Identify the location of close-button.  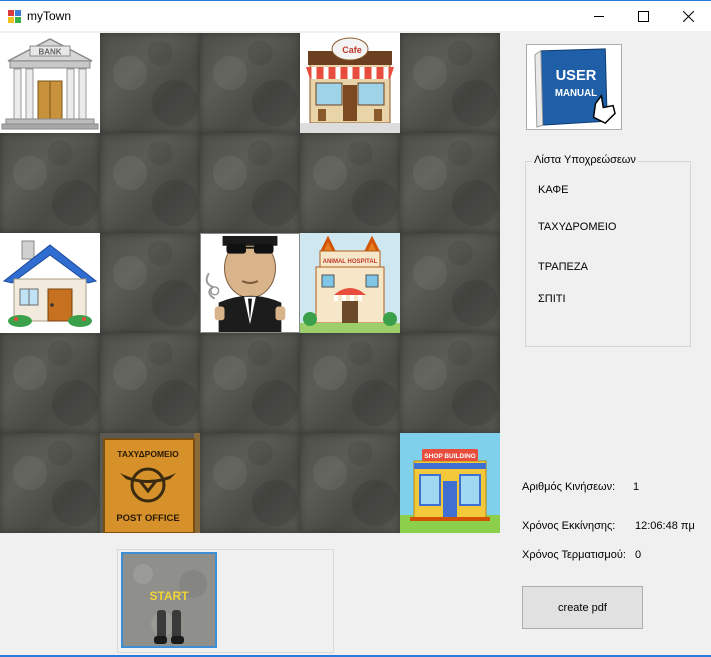
(688, 16).